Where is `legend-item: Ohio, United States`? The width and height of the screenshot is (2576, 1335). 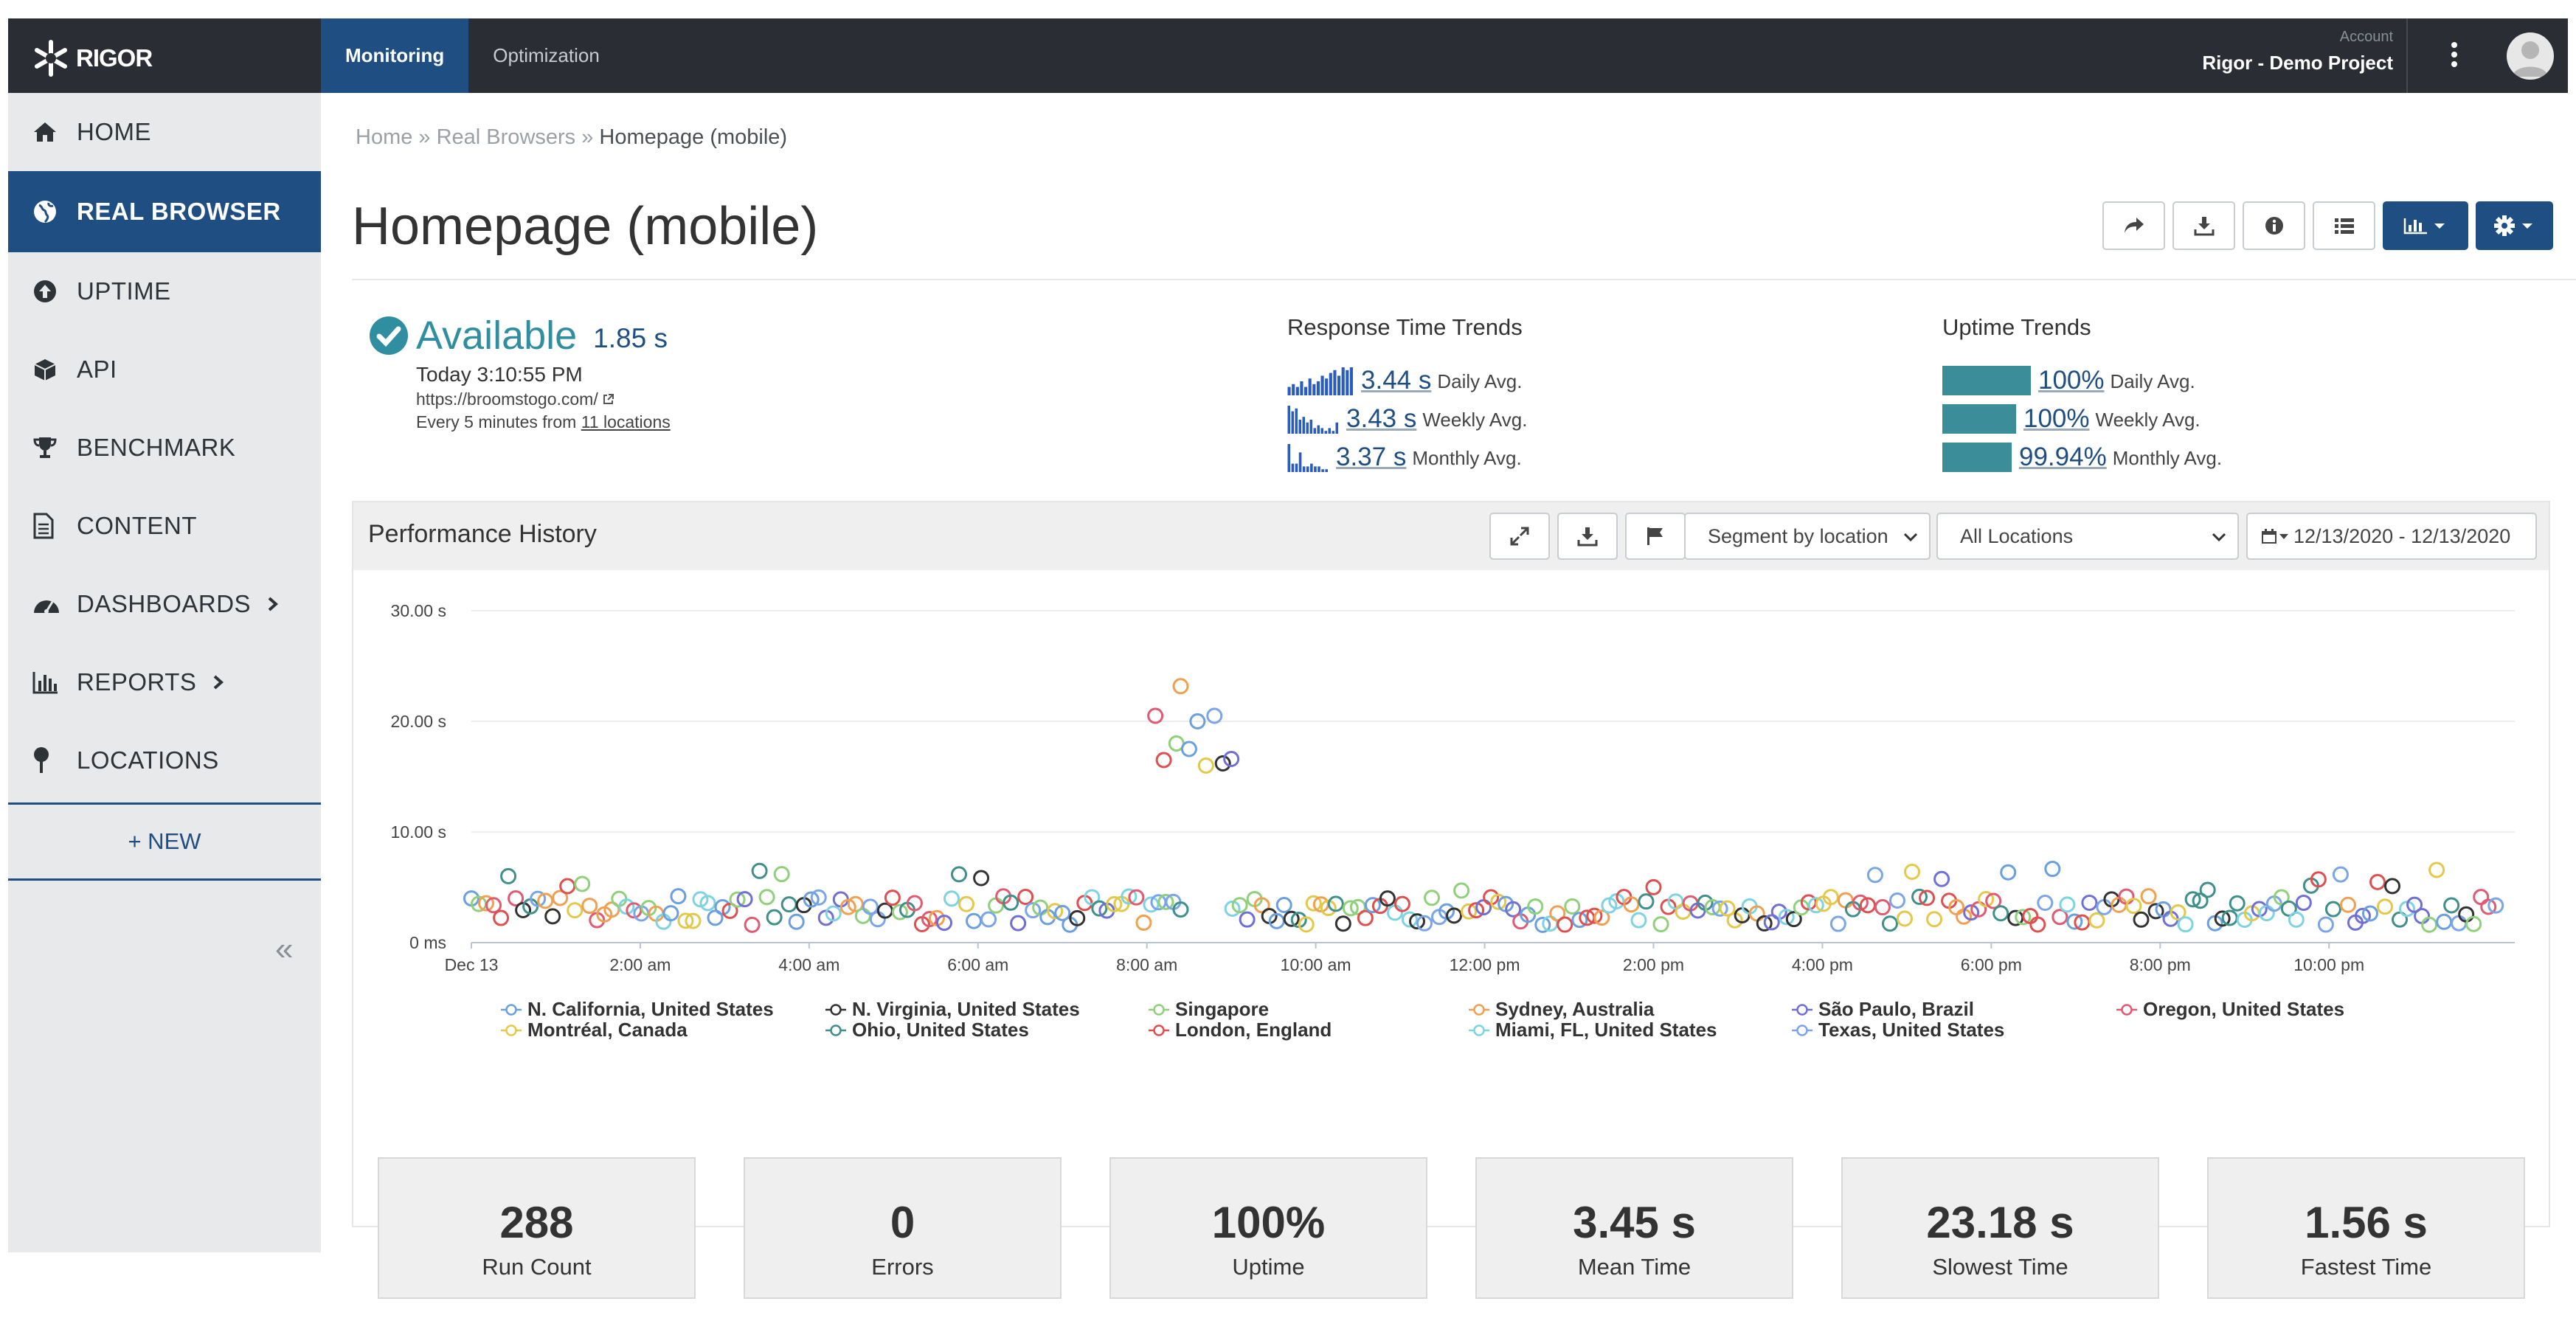
legend-item: Ohio, United States is located at coordinates (927, 1030).